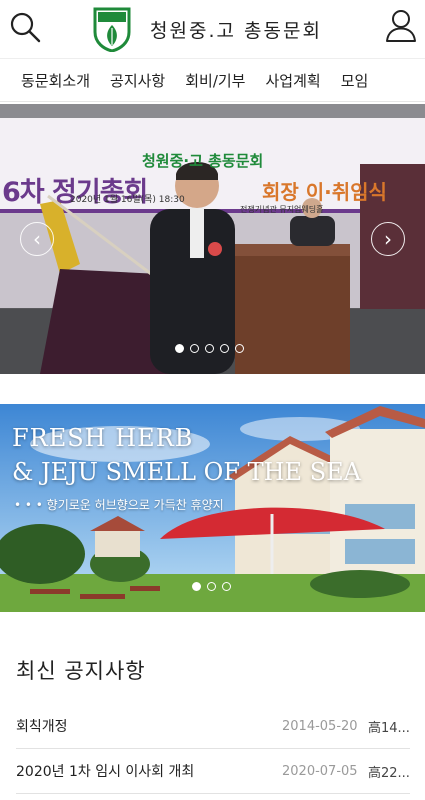 This screenshot has height=800, width=425. I want to click on nav-item-about: 동문회소개, so click(45, 80).